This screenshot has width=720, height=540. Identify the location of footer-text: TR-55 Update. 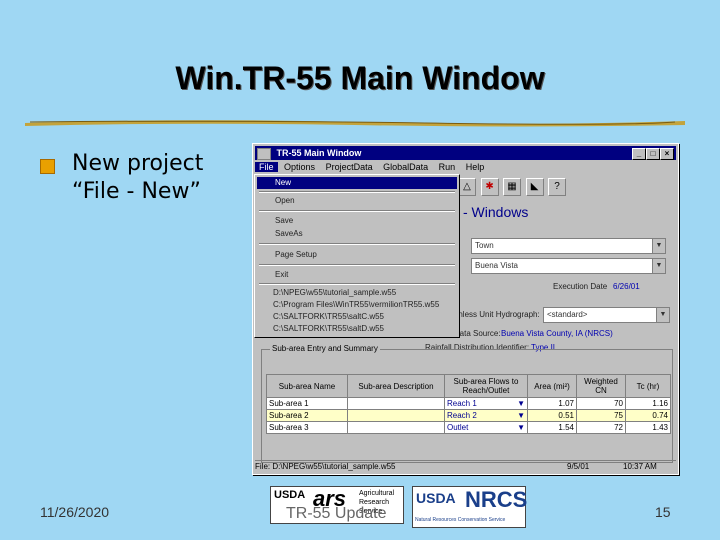
(336, 513).